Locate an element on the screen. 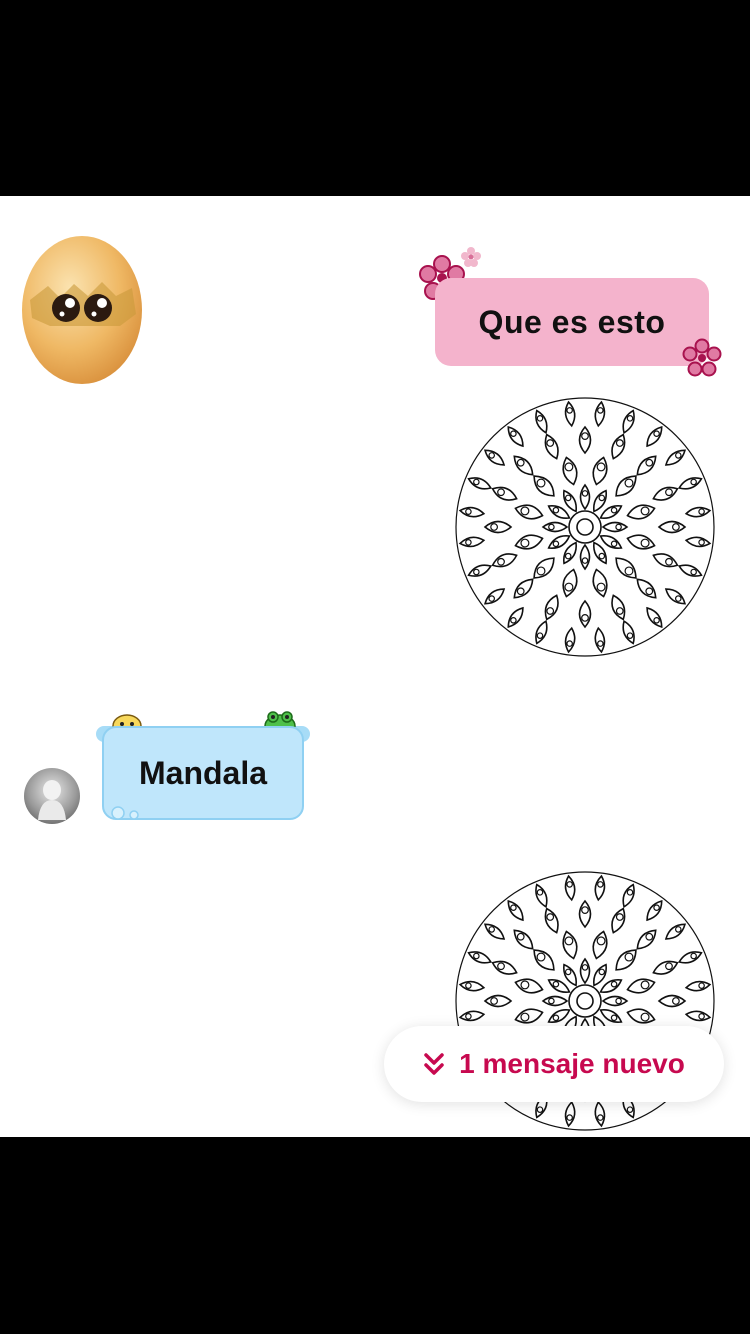 Image resolution: width=750 pixels, height=1334 pixels. mandala-image is located at coordinates (585, 527).